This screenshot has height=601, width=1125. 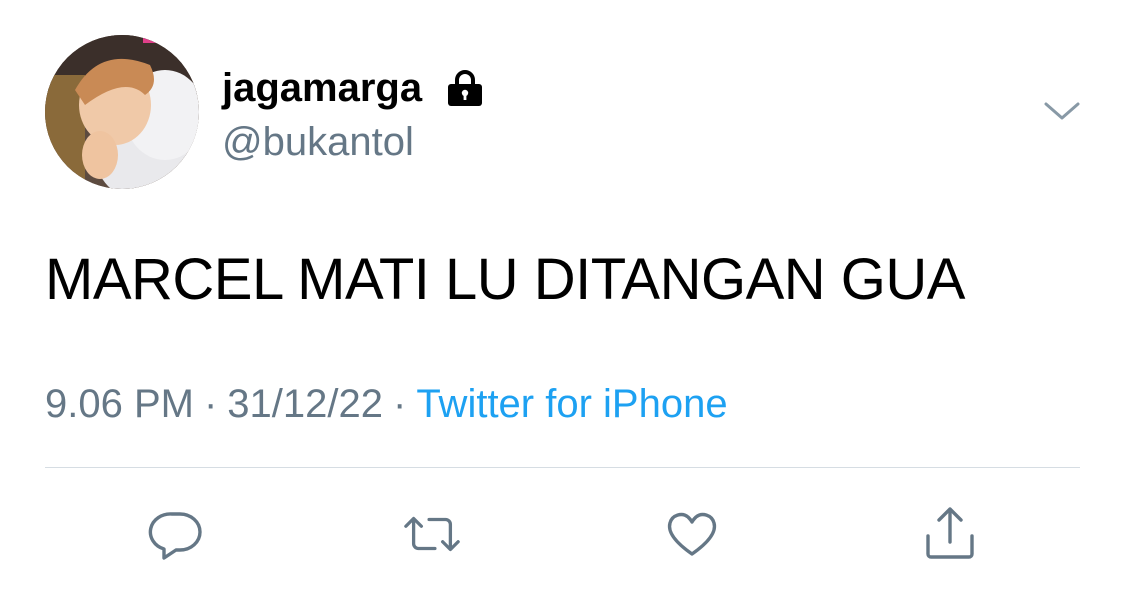 I want to click on like-icon, so click(x=692, y=534).